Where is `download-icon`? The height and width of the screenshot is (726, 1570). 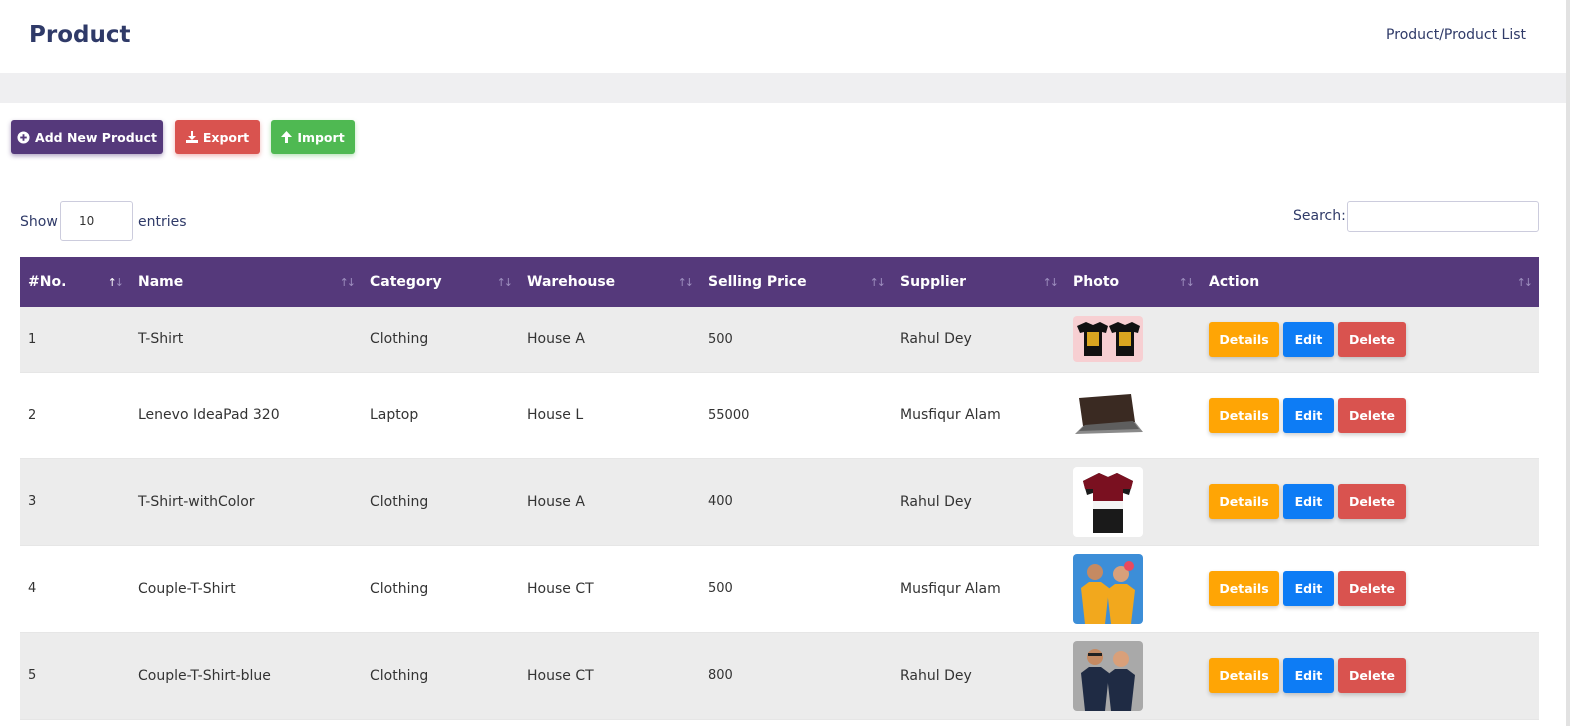
download-icon is located at coordinates (191, 137).